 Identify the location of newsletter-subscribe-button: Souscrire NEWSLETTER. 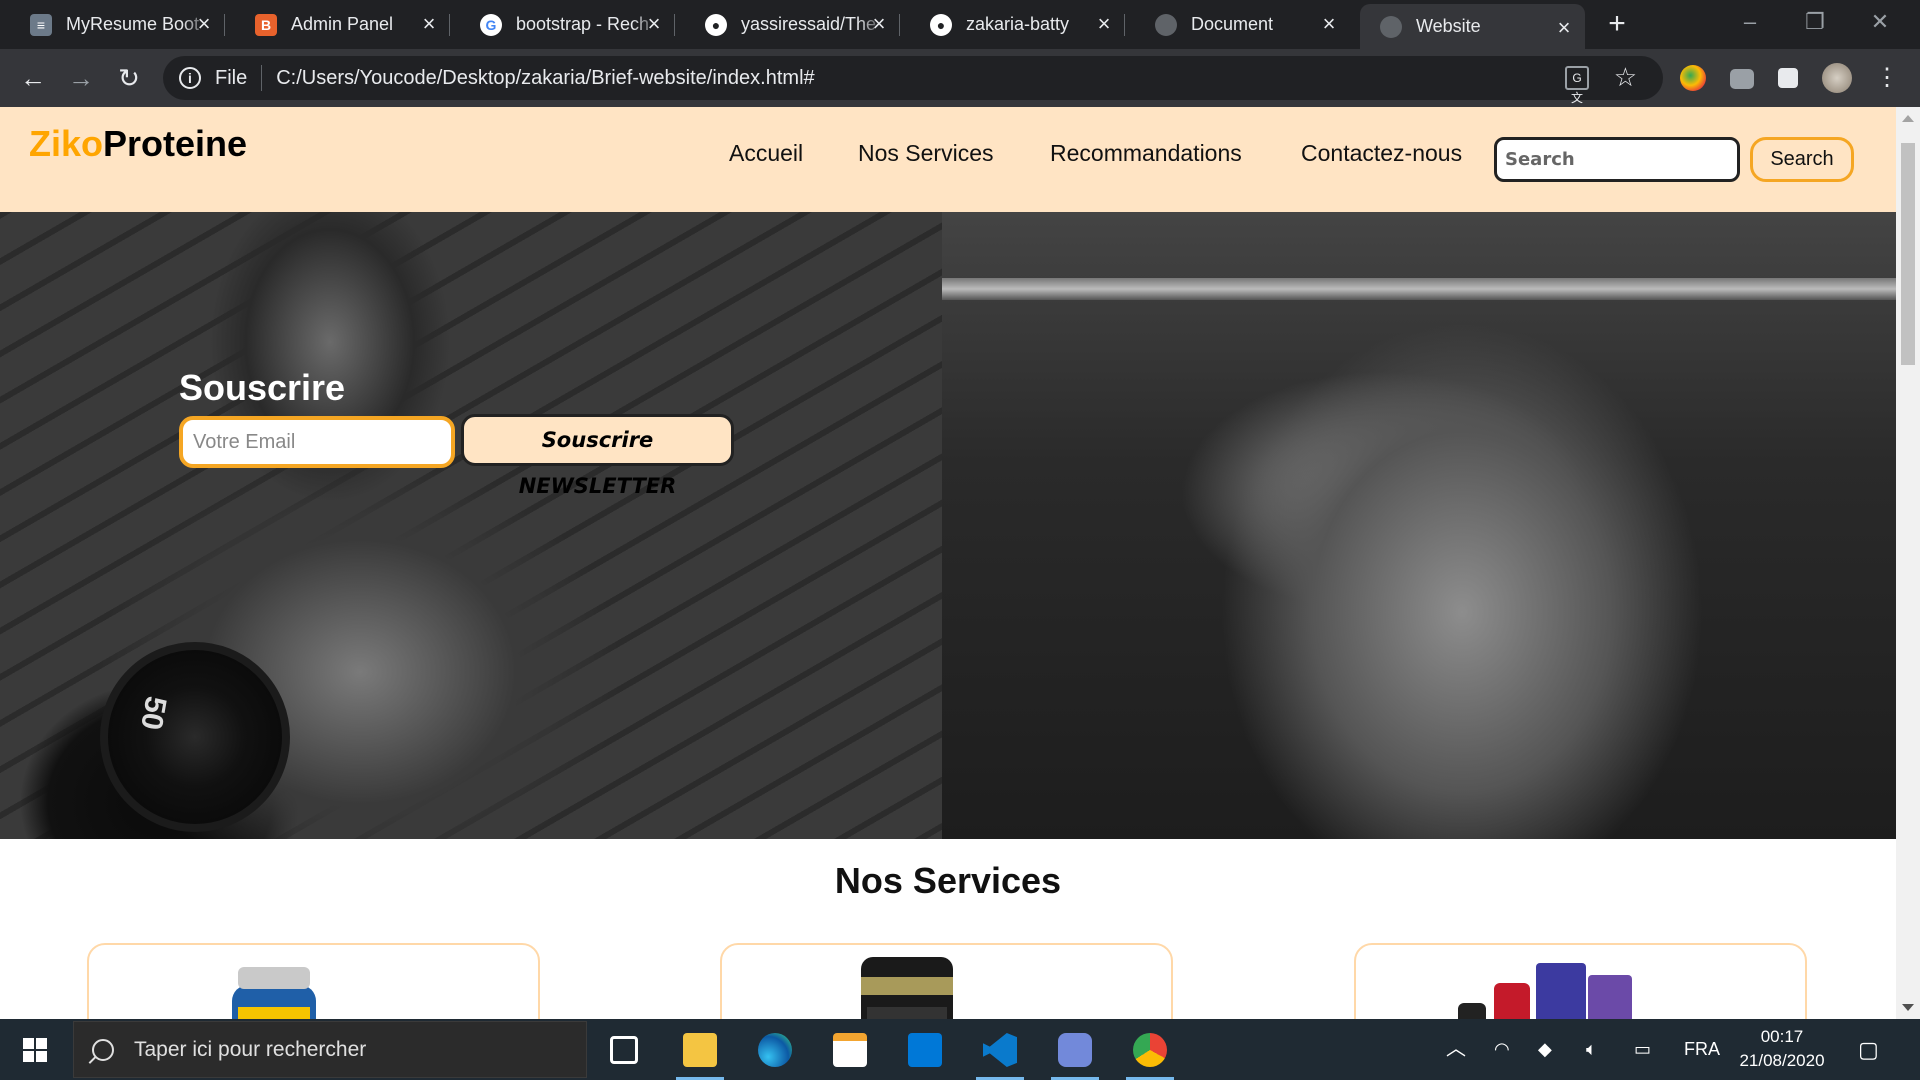
(597, 456).